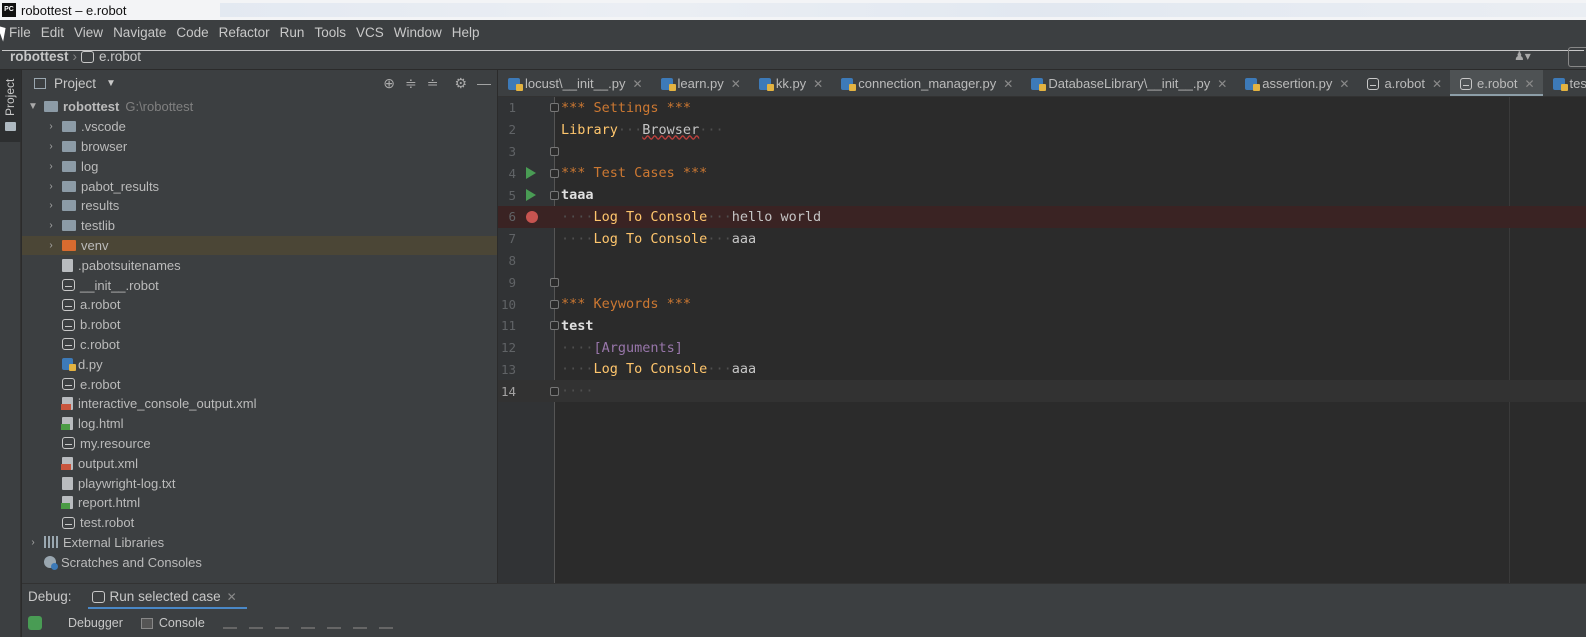 The height and width of the screenshot is (637, 1586). I want to click on locate-file-icon: ⊕, so click(389, 83).